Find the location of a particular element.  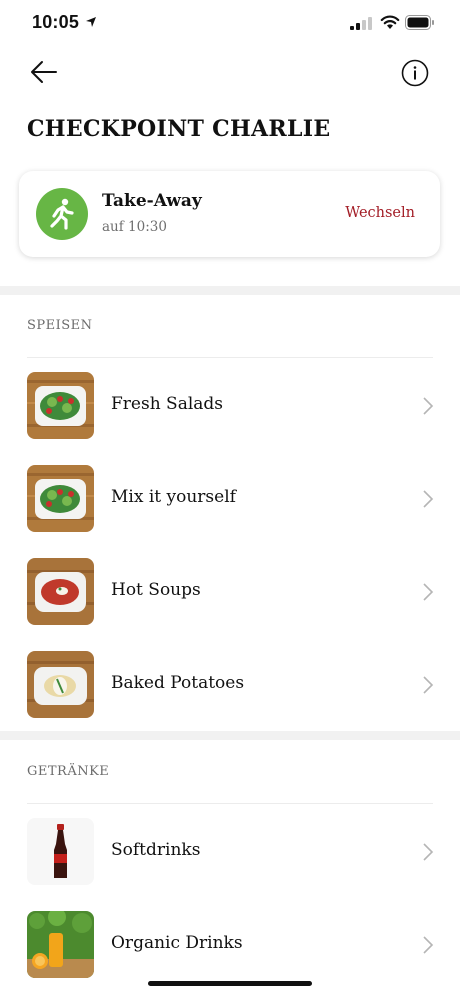

back-button is located at coordinates (44, 72).